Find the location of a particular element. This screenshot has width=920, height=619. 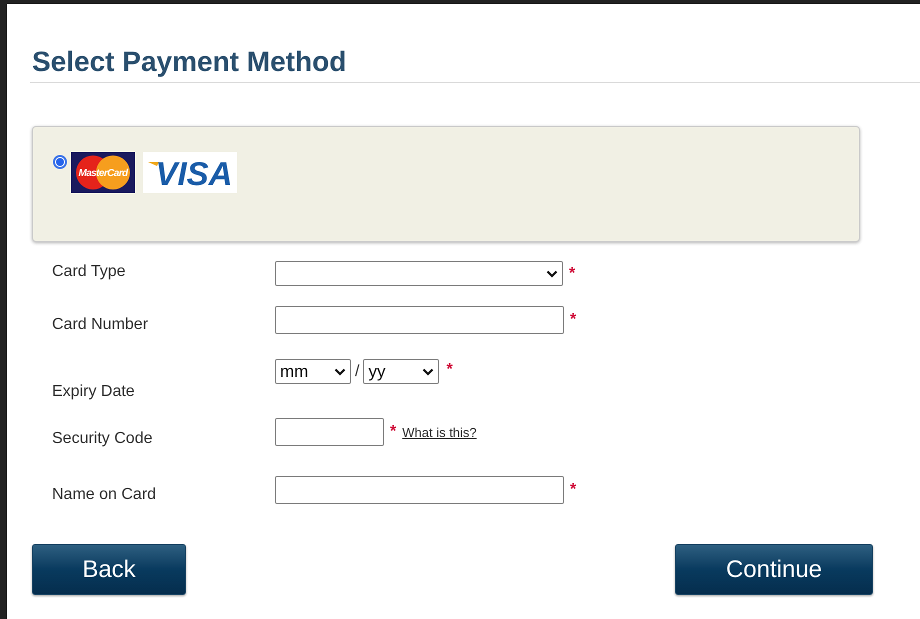

field-label: Card Number is located at coordinates (101, 325).